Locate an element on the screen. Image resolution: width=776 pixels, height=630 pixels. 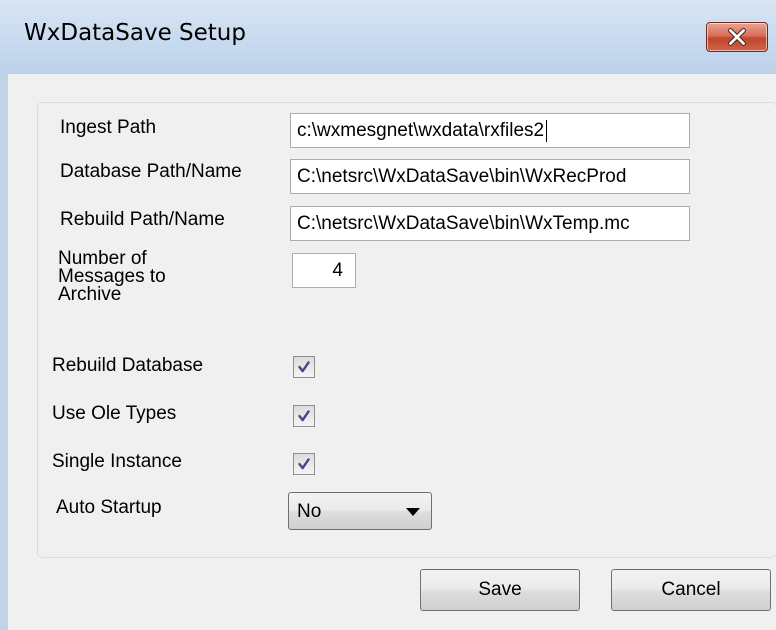
auto-startup-value: No is located at coordinates (309, 511).